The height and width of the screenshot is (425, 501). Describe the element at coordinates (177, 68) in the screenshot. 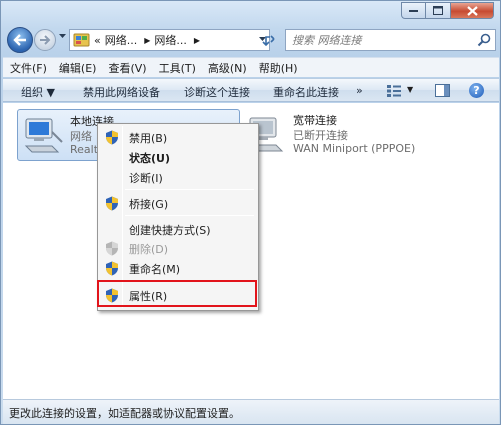

I see `menu-tools: 工具(T)` at that location.